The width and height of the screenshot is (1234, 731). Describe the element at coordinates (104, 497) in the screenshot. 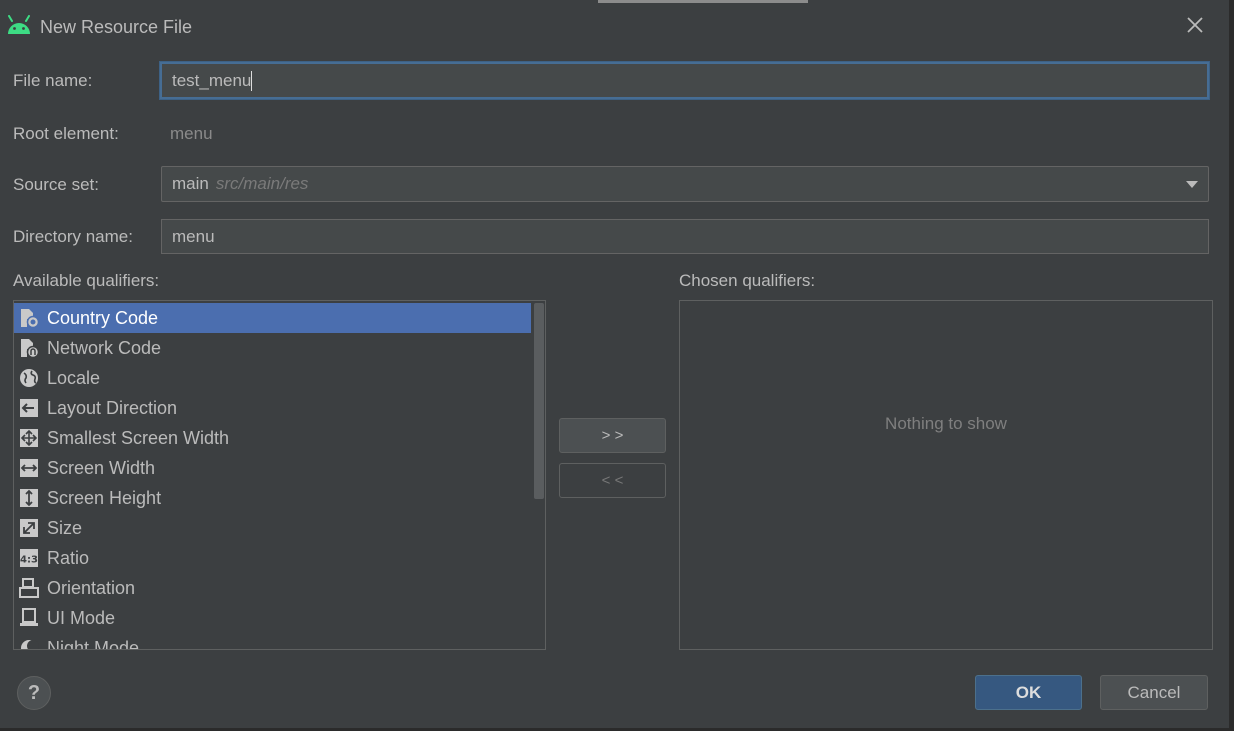

I see `list-item-label: Screen Height` at that location.